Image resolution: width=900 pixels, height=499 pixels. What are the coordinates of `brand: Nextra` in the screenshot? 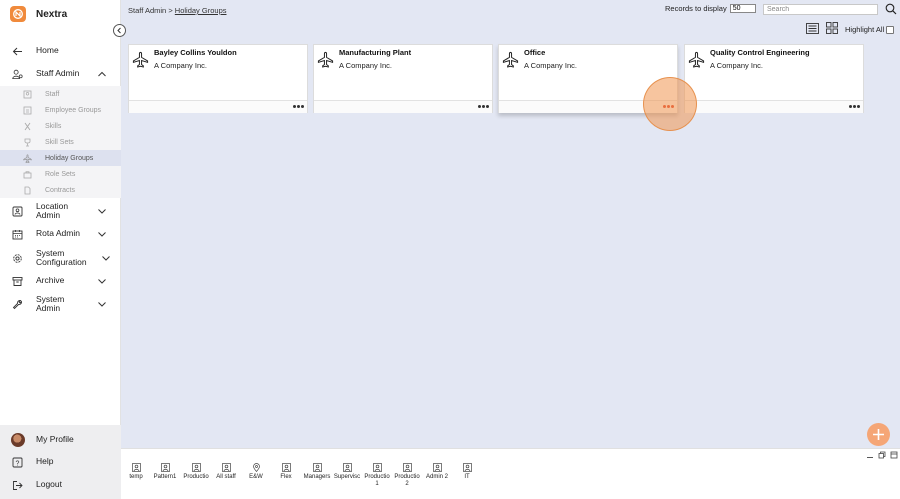 It's located at (38, 14).